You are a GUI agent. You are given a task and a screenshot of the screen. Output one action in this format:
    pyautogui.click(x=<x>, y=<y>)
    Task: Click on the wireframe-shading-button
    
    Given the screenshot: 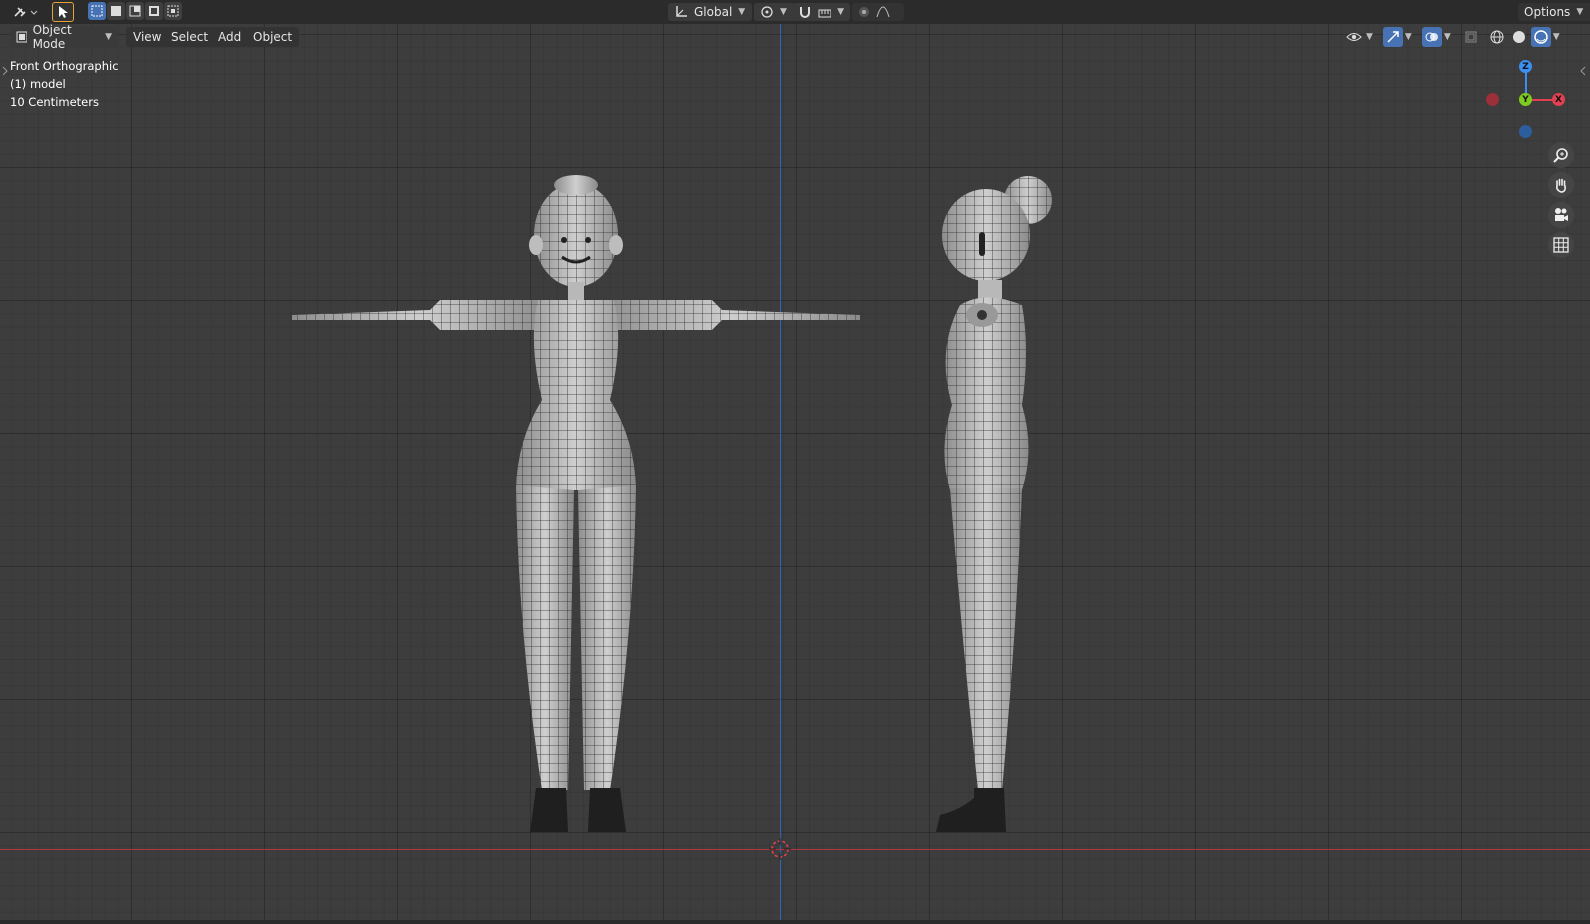 What is the action you would take?
    pyautogui.click(x=1497, y=37)
    